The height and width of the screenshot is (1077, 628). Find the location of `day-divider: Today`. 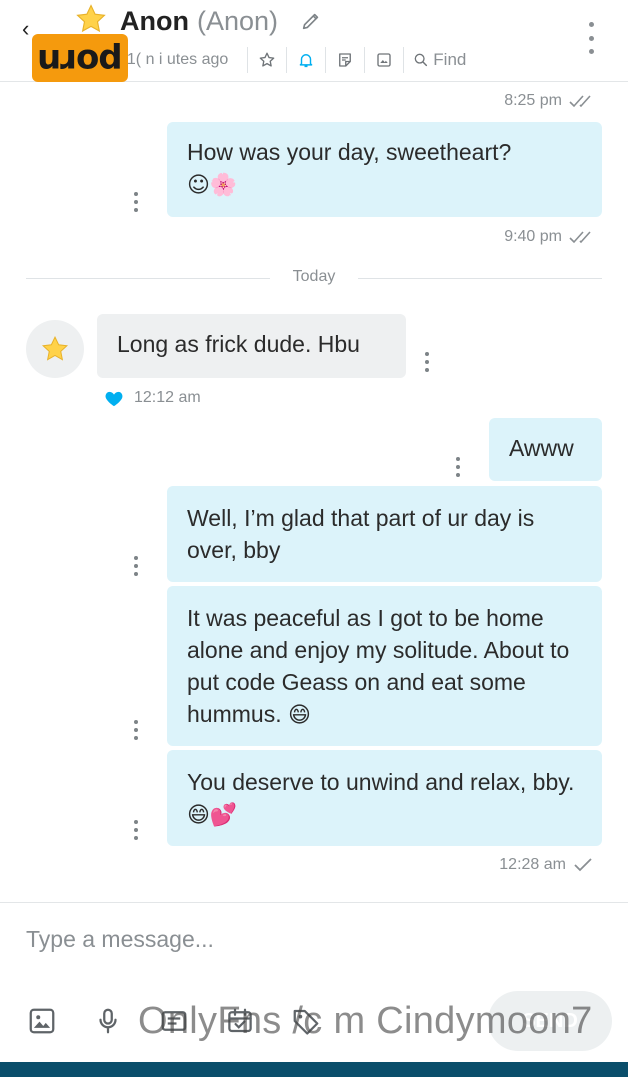

day-divider: Today is located at coordinates (314, 278).